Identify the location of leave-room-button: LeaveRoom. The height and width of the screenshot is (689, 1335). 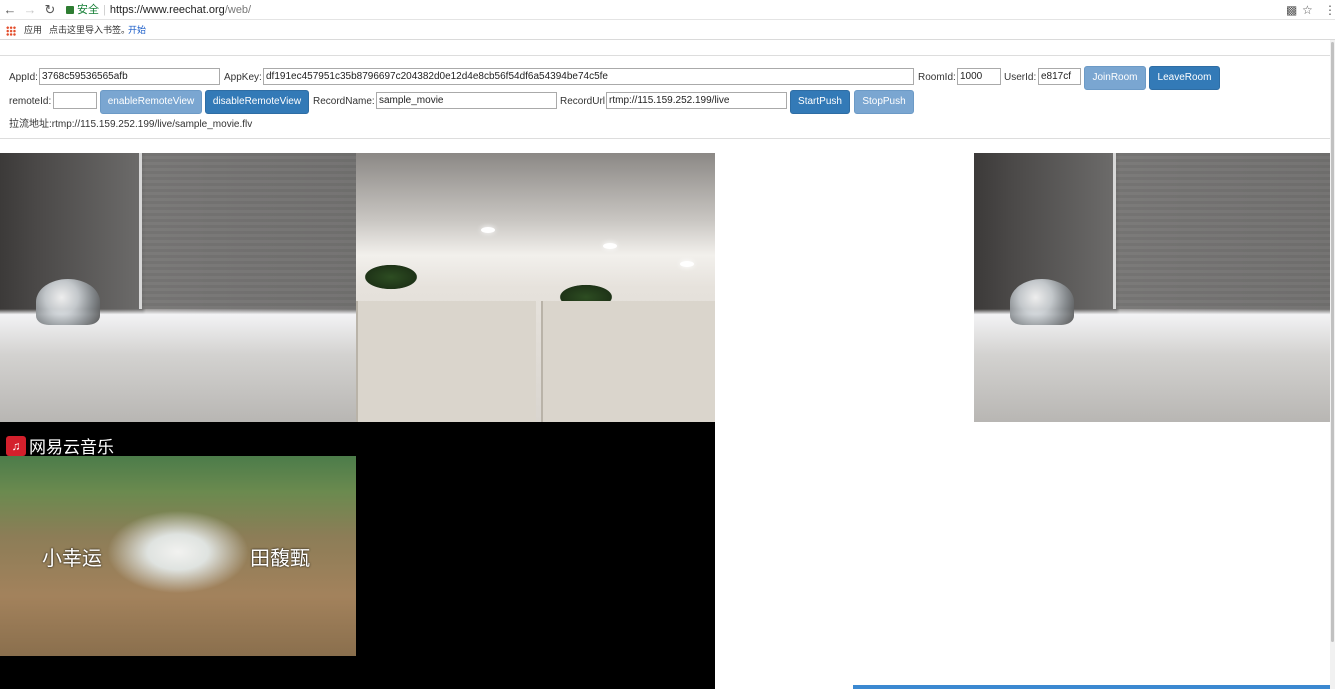
(1184, 78).